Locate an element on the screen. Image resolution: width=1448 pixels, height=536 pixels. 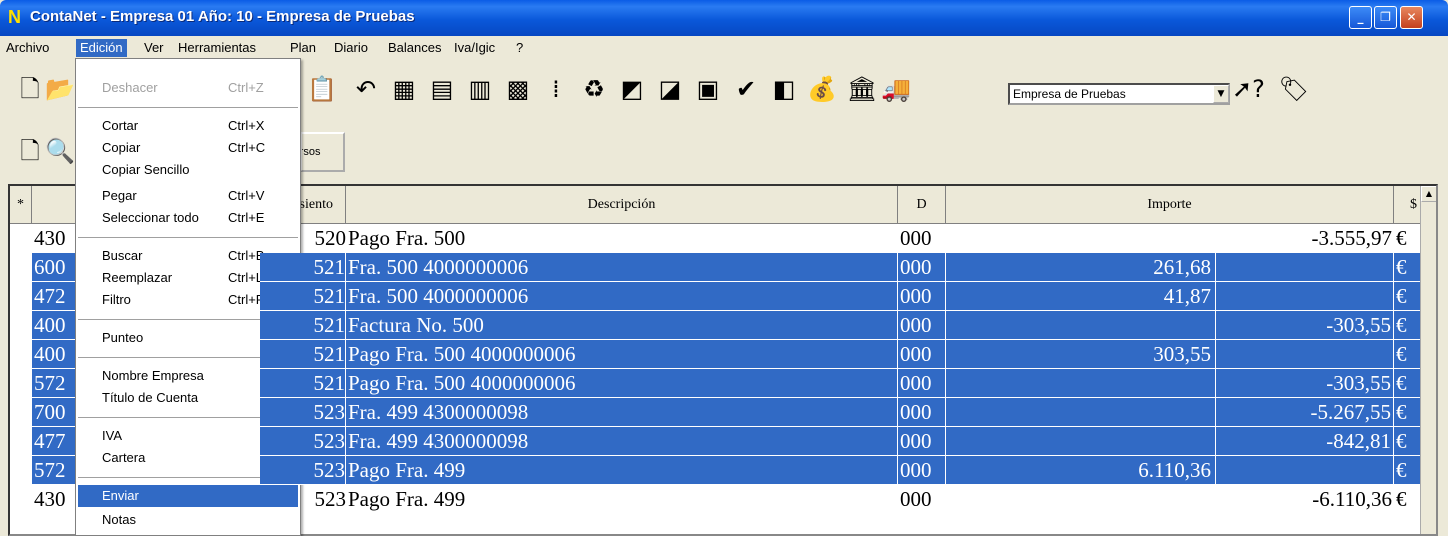
save-disk-icon: ▣ is located at coordinates (708, 89).